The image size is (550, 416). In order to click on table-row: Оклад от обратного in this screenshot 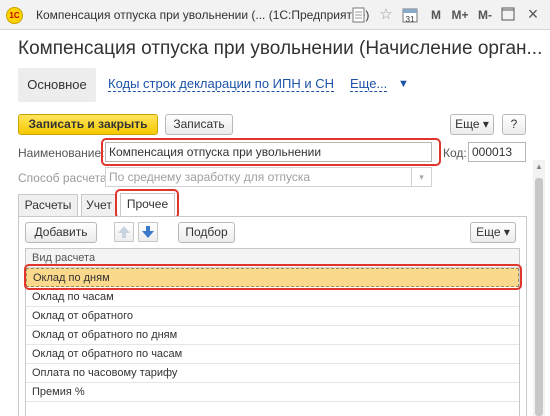, I will do `click(272, 316)`.